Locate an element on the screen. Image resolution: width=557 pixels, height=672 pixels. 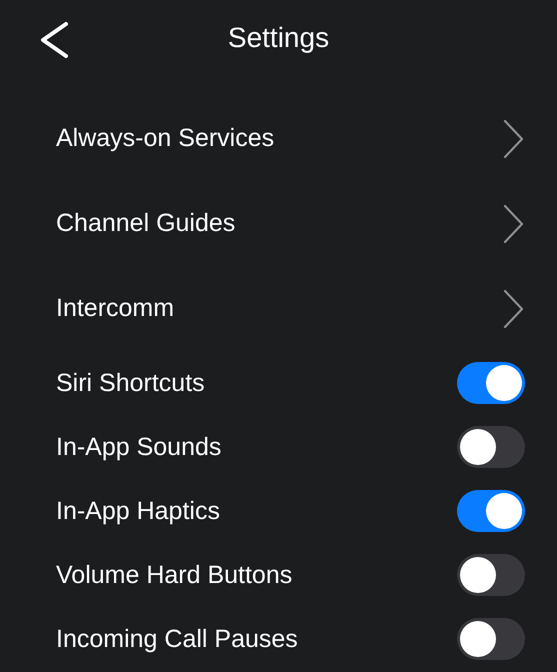
screen-title: Settings is located at coordinates (279, 38).